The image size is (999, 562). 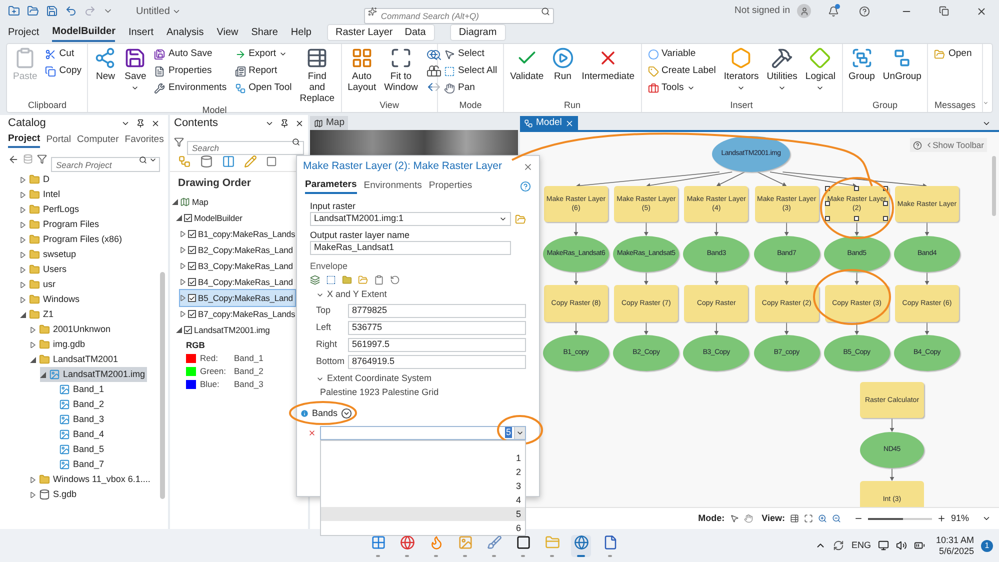 I want to click on forward-arrow-icon, so click(x=436, y=87).